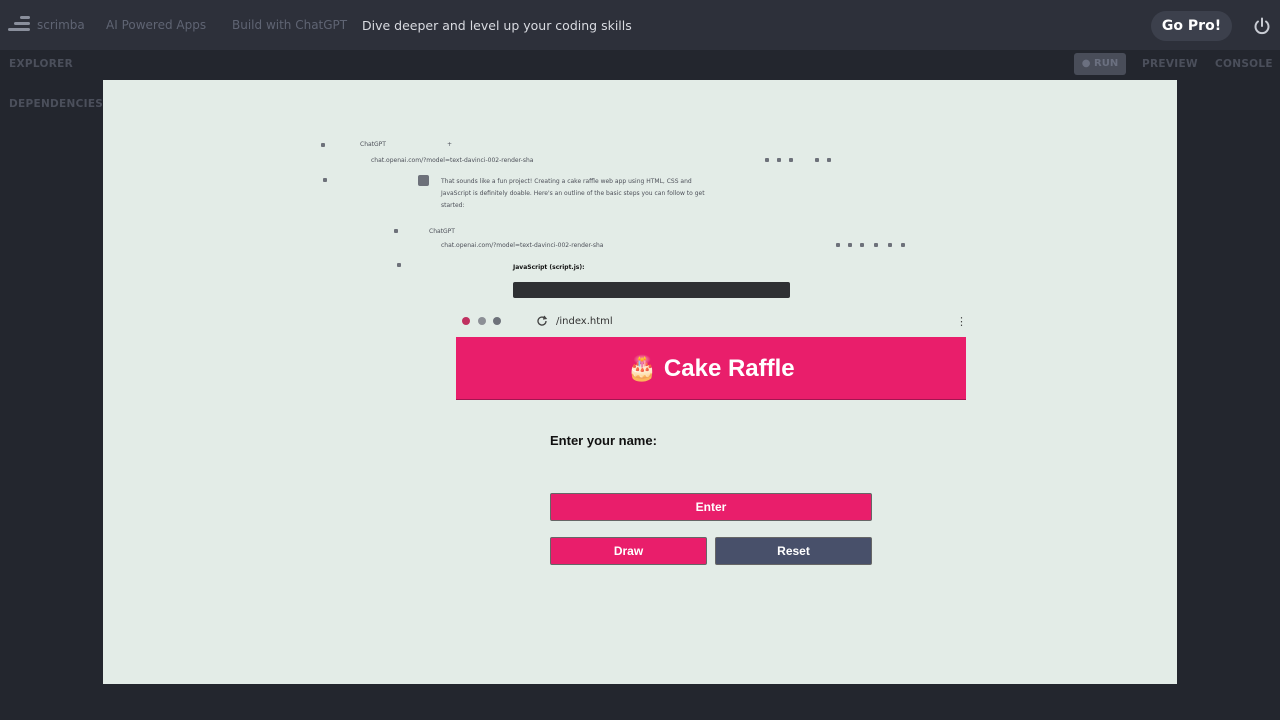  Describe the element at coordinates (1106, 63) in the screenshot. I see `run-label: RUN` at that location.